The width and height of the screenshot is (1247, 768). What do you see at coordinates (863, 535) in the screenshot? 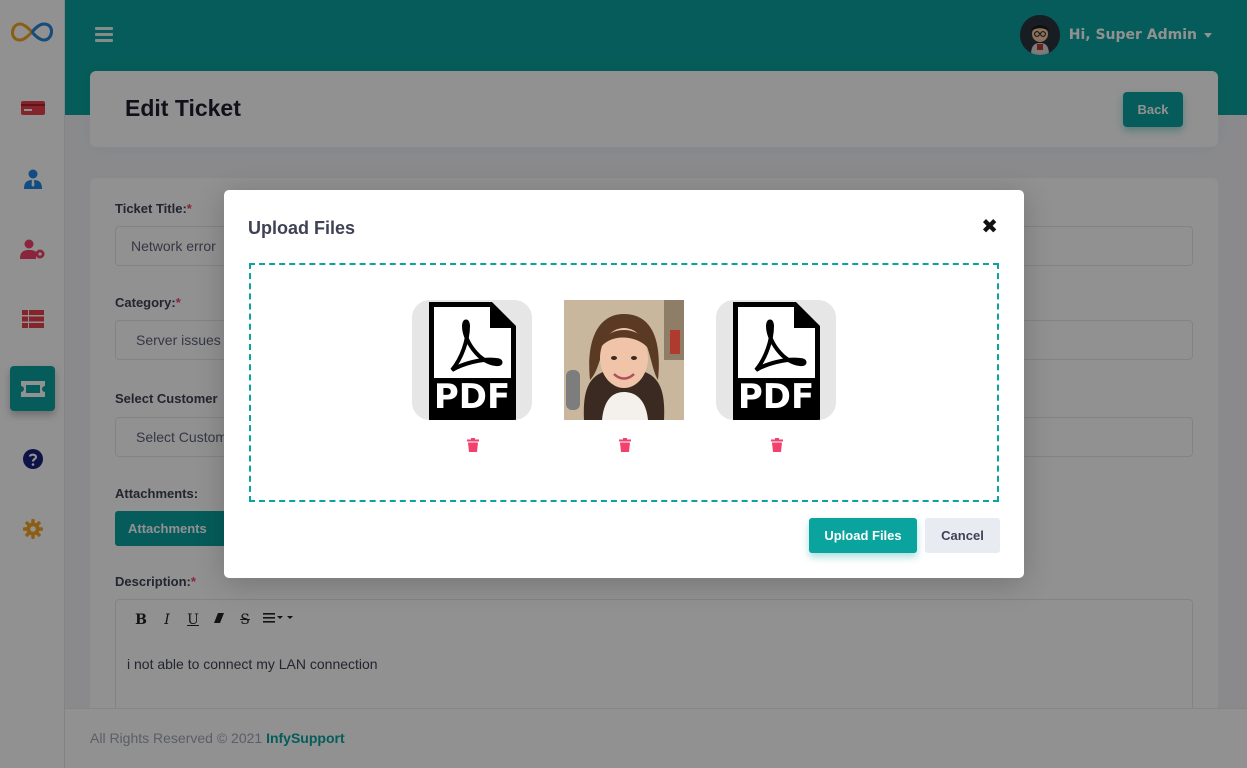
I see `upload-files-button: Upload Files` at bounding box center [863, 535].